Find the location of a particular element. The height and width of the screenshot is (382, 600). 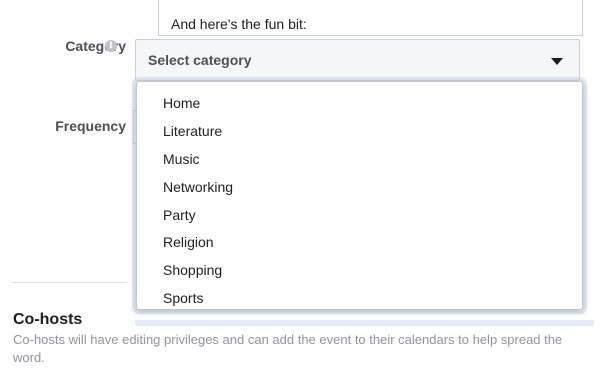

category-option-religion: Religion is located at coordinates (359, 243).